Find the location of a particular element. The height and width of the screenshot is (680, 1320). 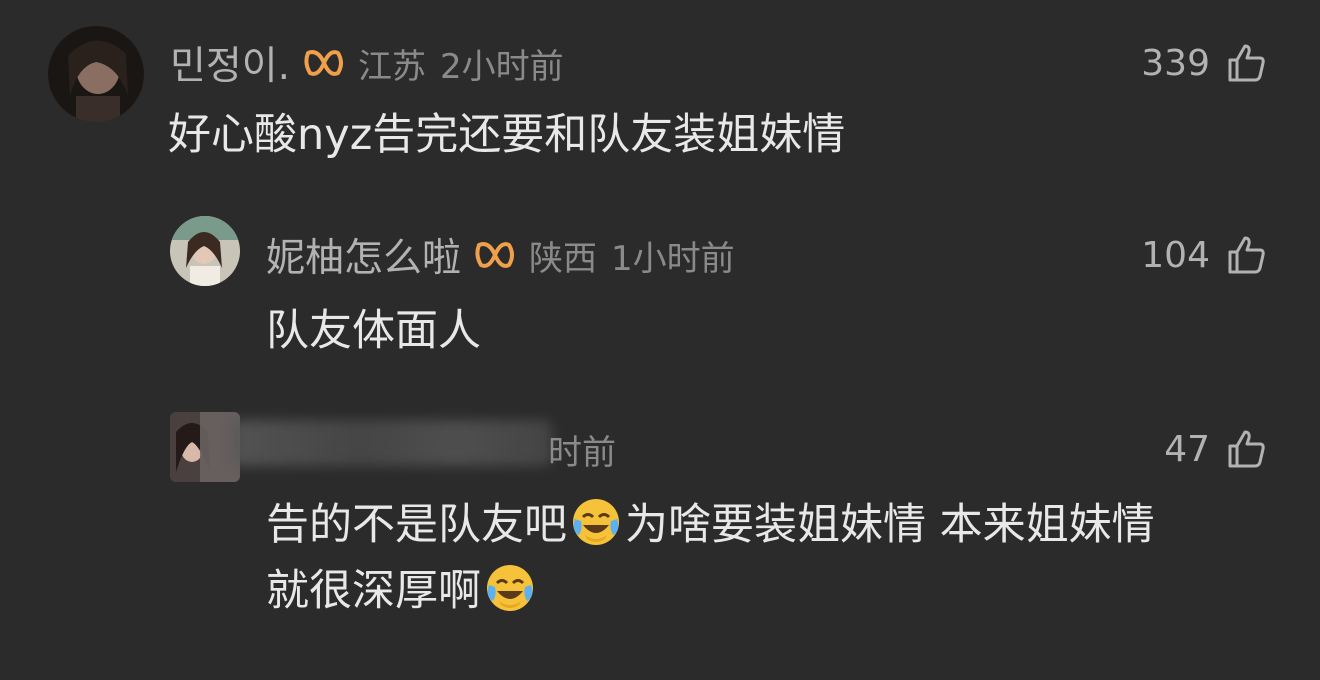

comment-1-meta: 민정이. 江苏 2小时前 is located at coordinates (367, 64).